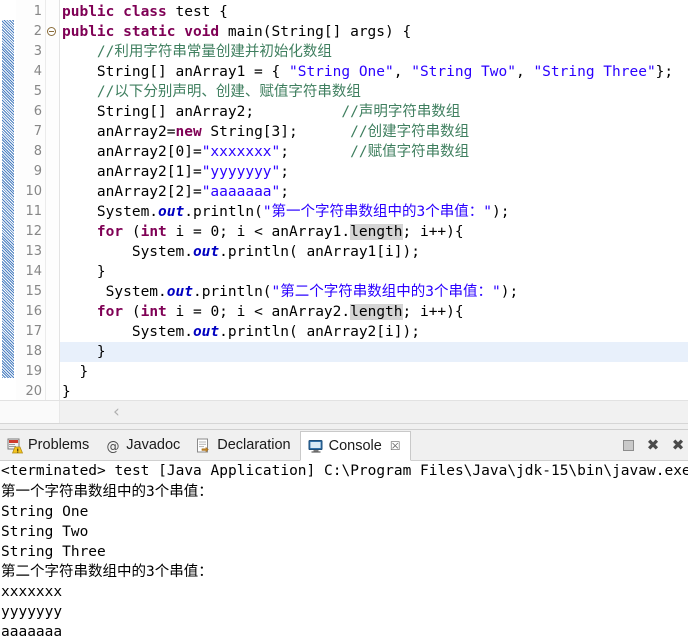  I want to click on code-token-str: "aaaaaaa", so click(241, 192).